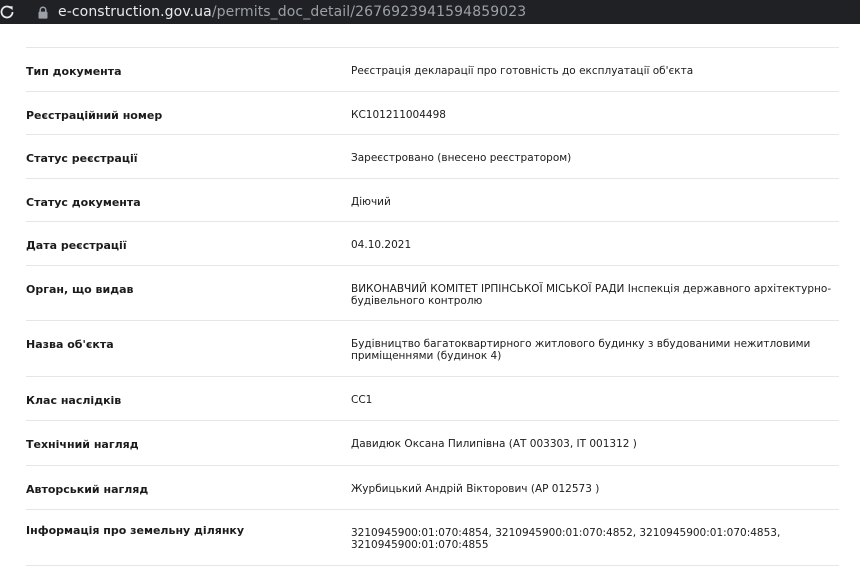 The height and width of the screenshot is (577, 860). I want to click on table-row: Реєстраційний номер КС101211004498, so click(432, 113).